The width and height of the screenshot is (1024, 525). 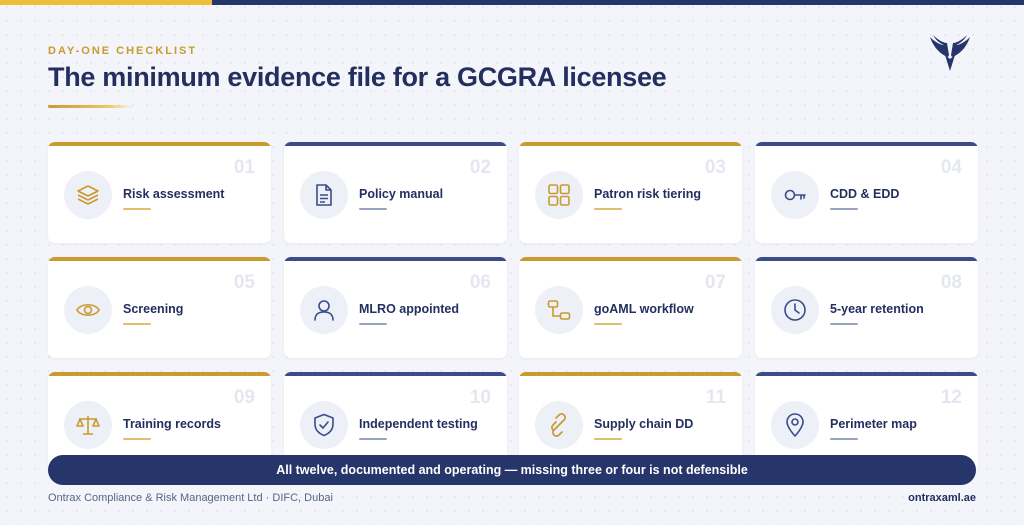 What do you see at coordinates (951, 397) in the screenshot?
I see `card-number: 12` at bounding box center [951, 397].